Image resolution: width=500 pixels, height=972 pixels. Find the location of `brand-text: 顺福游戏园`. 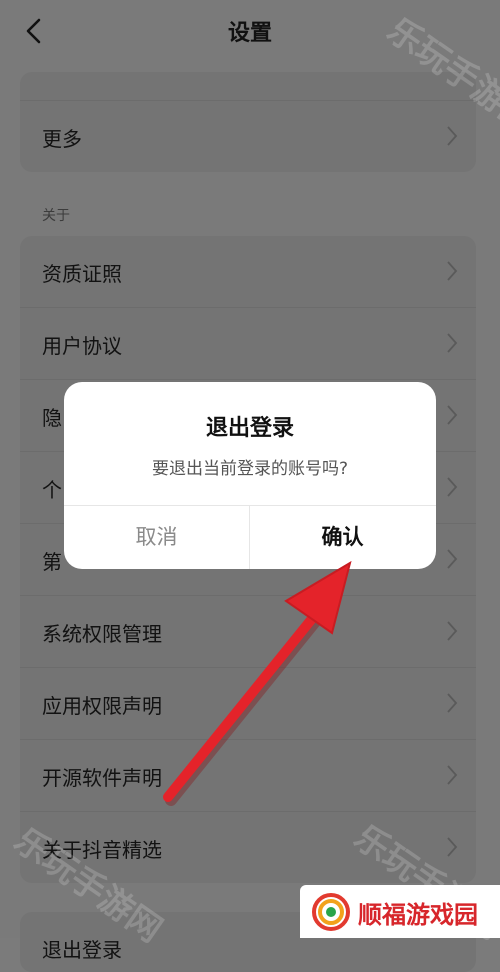

brand-text: 顺福游戏园 is located at coordinates (418, 915).